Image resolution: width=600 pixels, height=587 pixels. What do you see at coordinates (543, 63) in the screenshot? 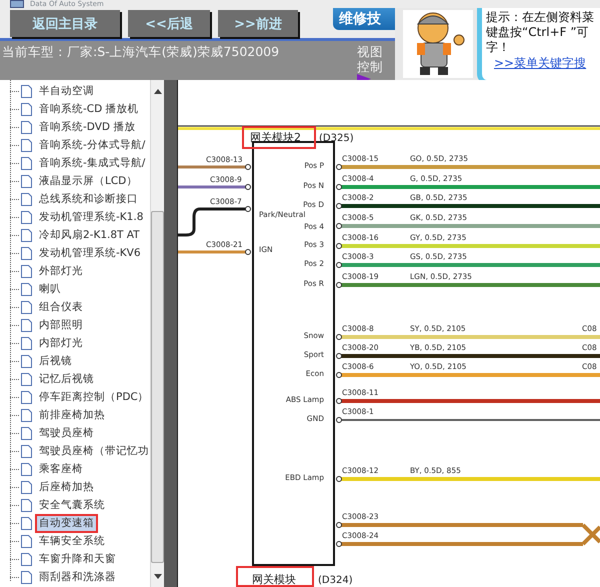
I see `keyword-search-link: >>菜单关键字搜` at bounding box center [543, 63].